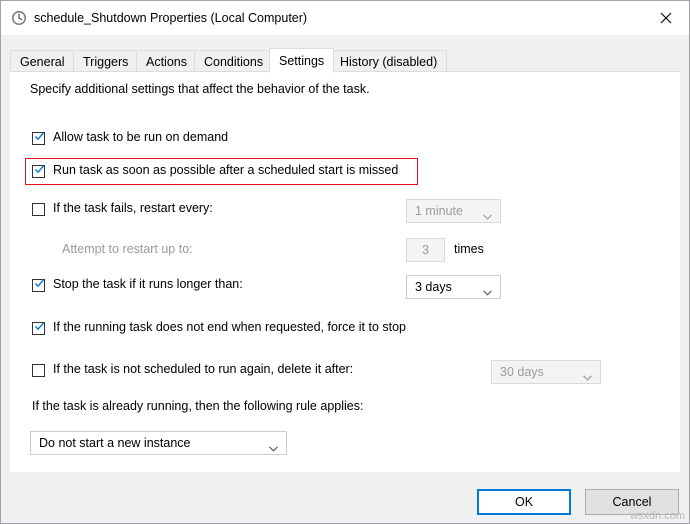  What do you see at coordinates (657, 516) in the screenshot?
I see `watermark: wsxdn.com` at bounding box center [657, 516].